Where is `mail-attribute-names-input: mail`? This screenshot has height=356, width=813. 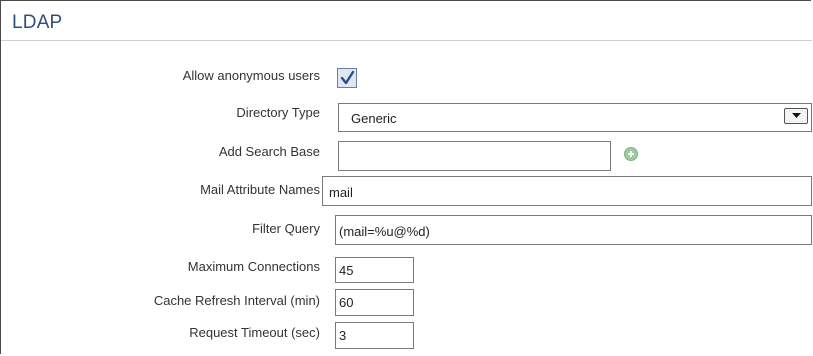 mail-attribute-names-input: mail is located at coordinates (567, 191).